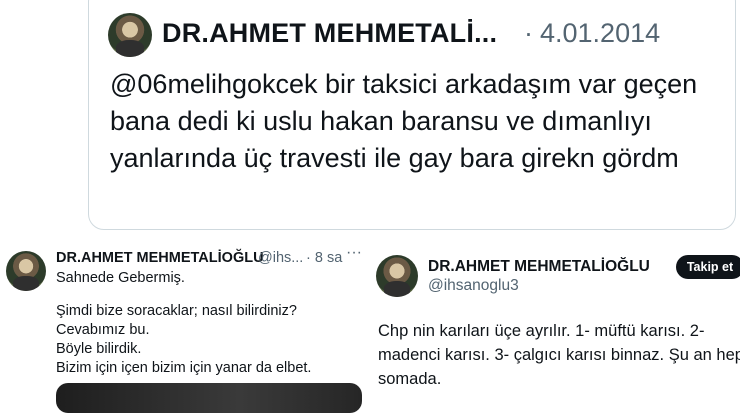  Describe the element at coordinates (397, 276) in the screenshot. I see `right-tweet-avatar` at that location.